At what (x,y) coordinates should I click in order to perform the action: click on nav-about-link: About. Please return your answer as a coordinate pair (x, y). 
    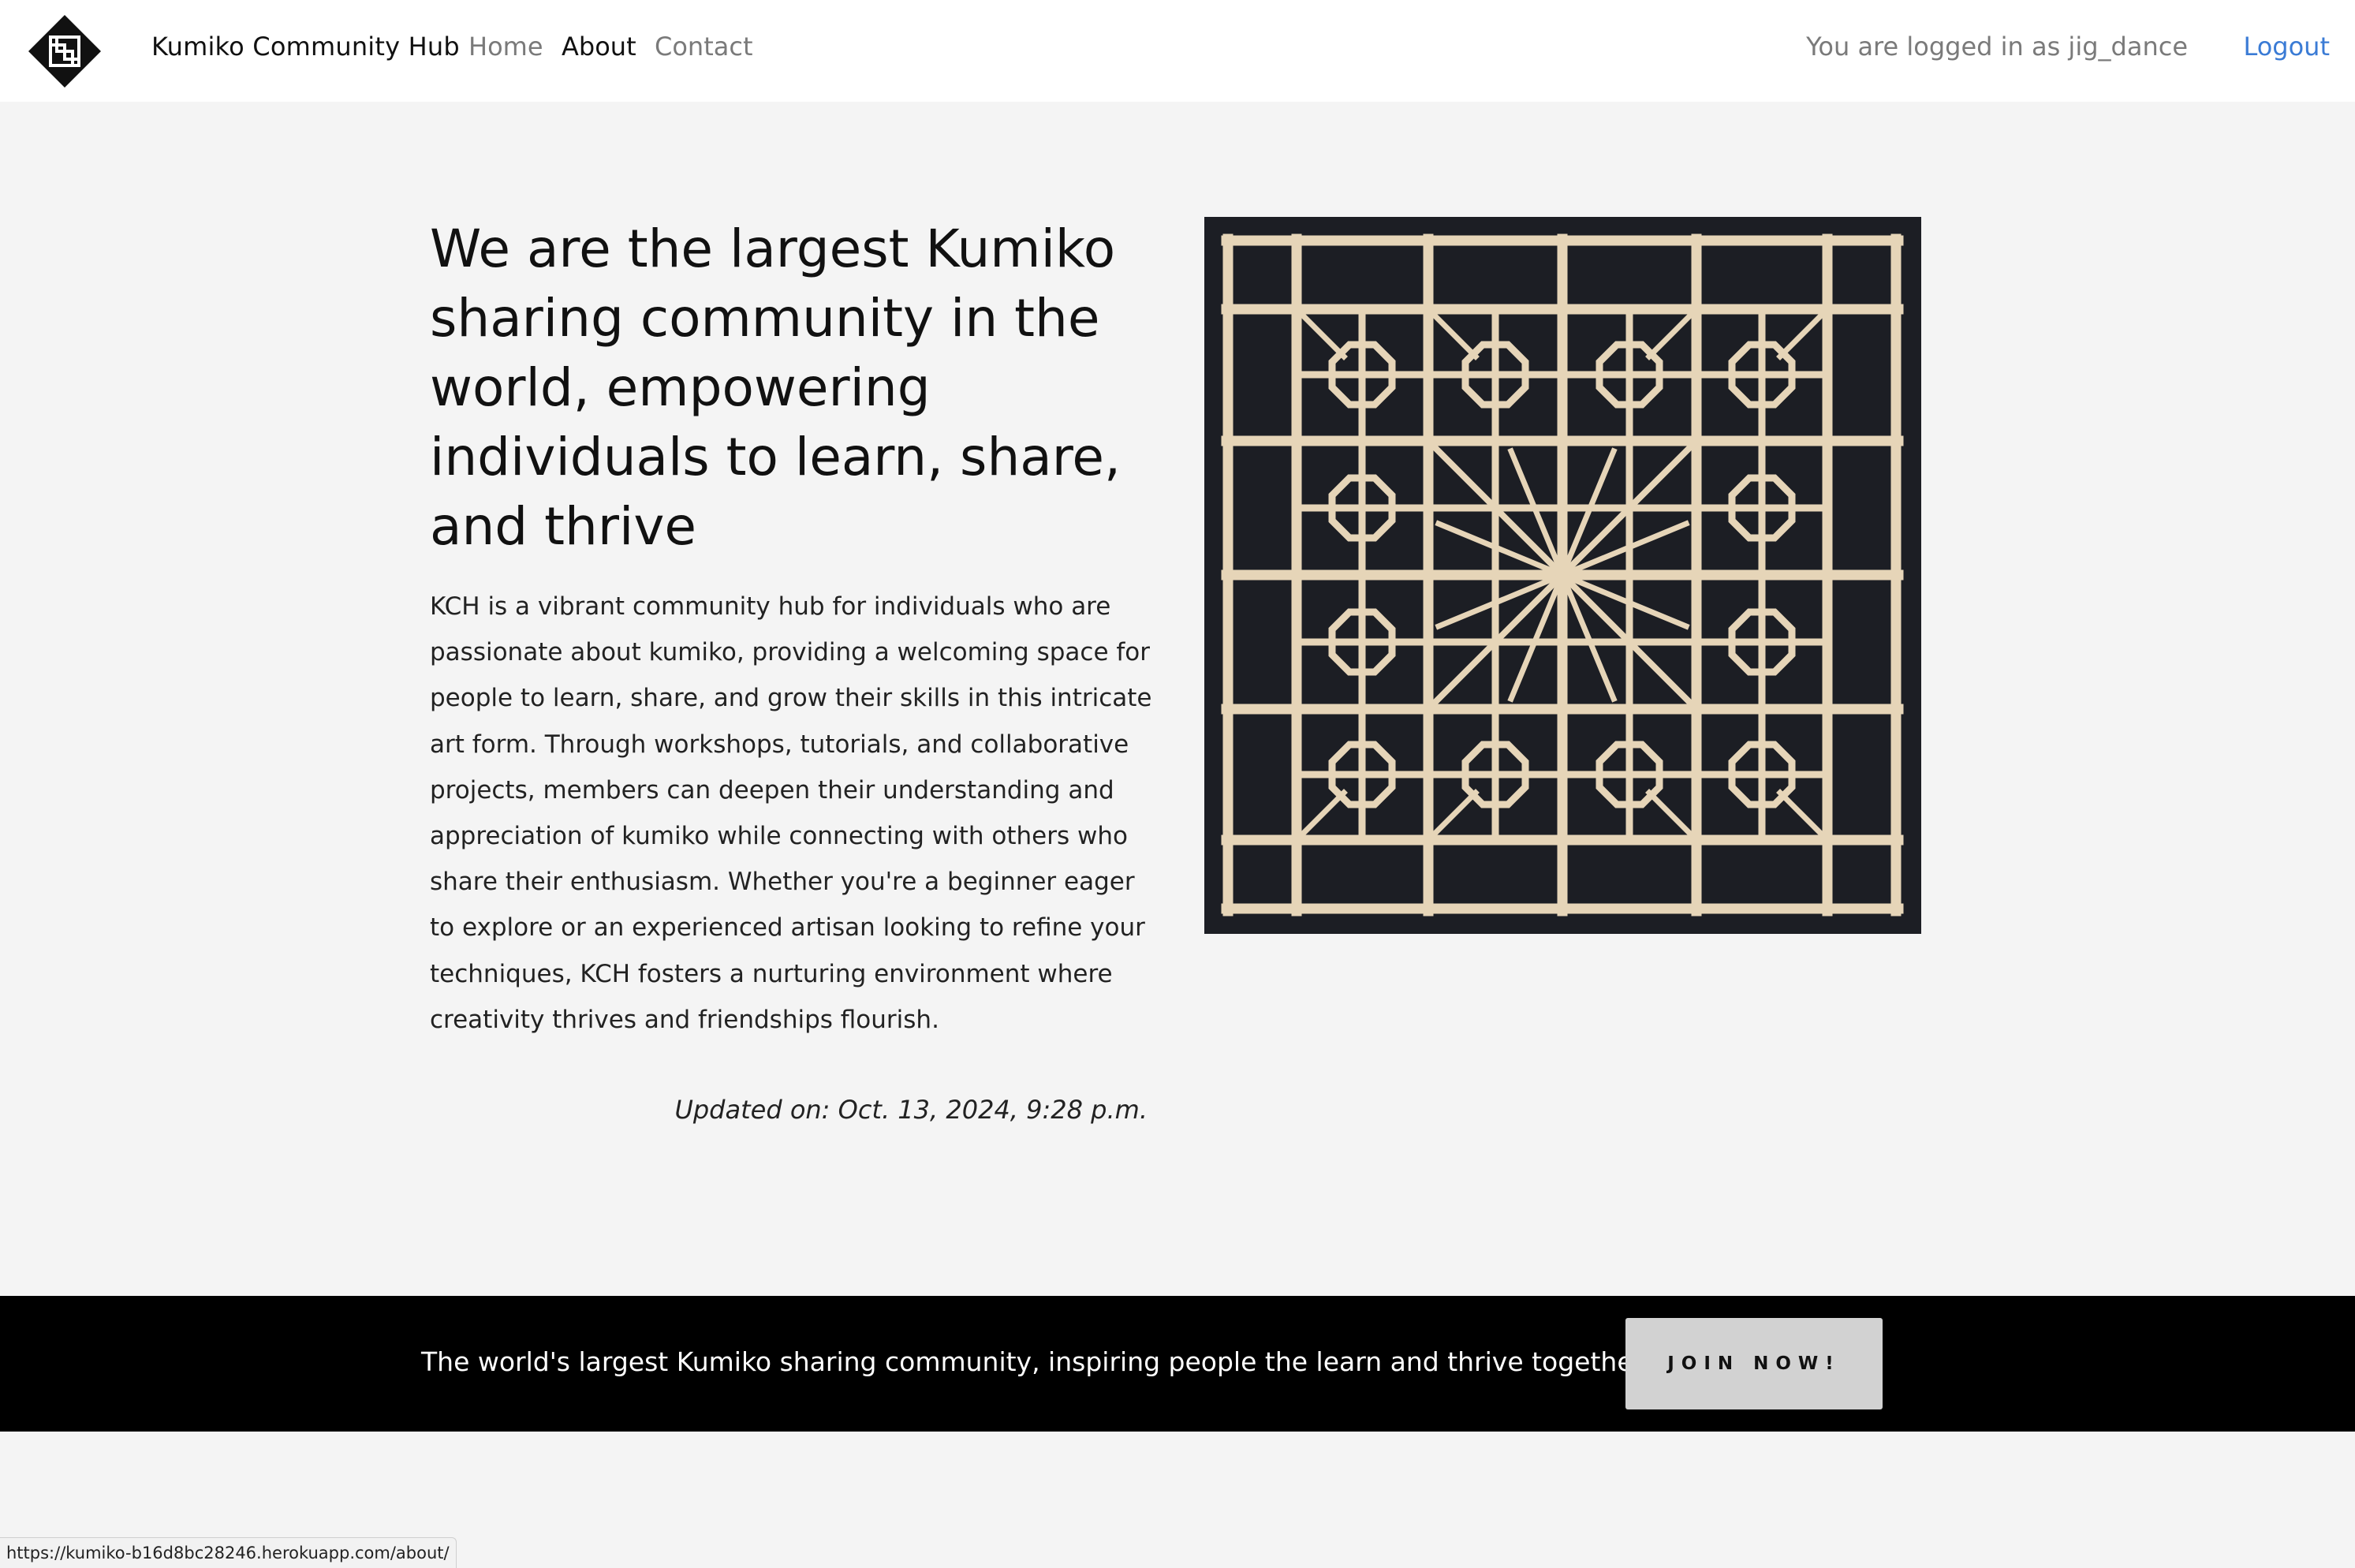
    Looking at the image, I should click on (599, 47).